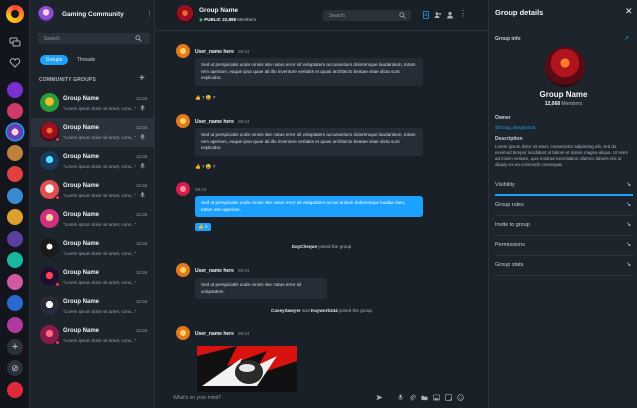 Image resolution: width=637 pixels, height=408 pixels. I want to click on tab-groups: Groups, so click(54, 60).